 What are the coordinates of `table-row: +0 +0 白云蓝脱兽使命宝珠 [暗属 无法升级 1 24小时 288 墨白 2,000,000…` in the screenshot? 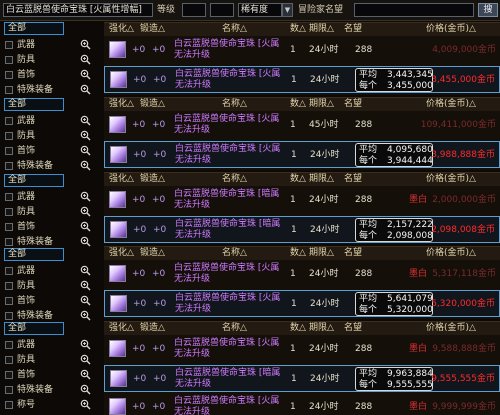 It's located at (302, 200).